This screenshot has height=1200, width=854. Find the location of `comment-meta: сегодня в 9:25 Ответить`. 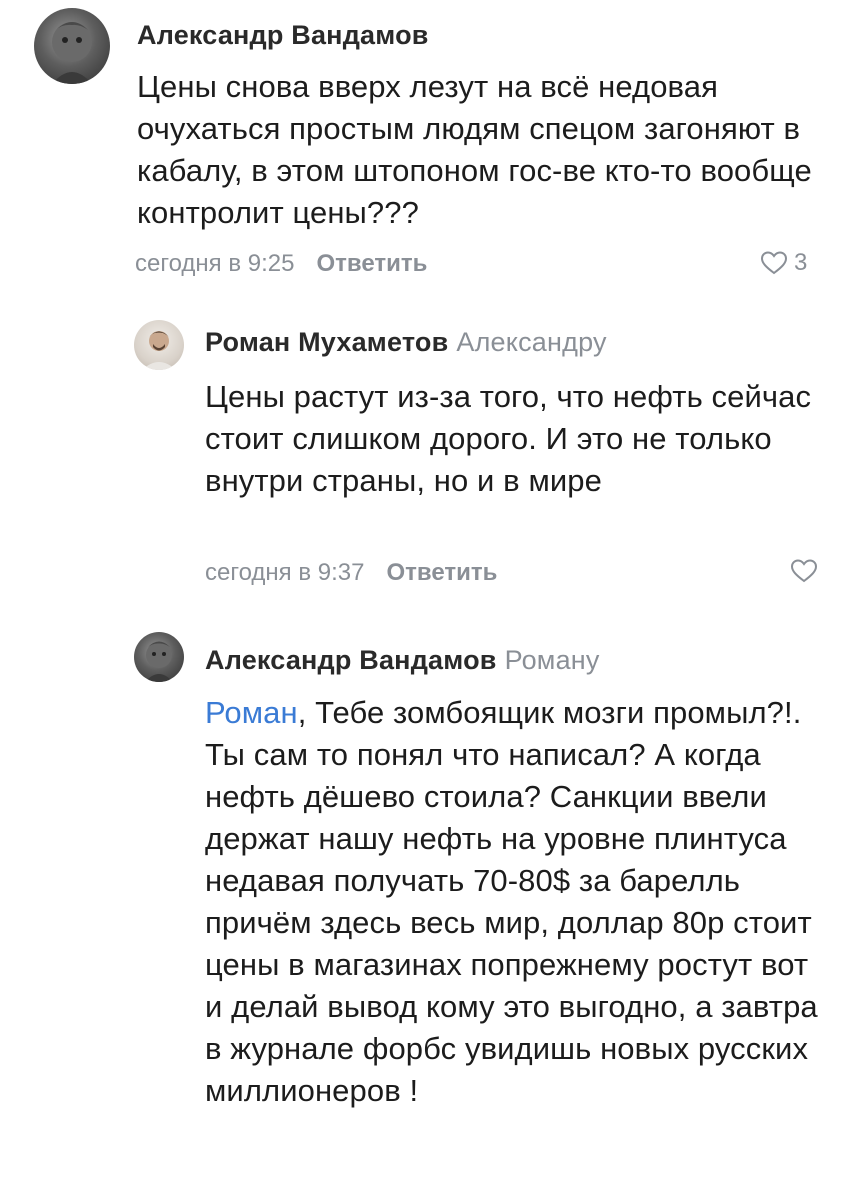

comment-meta: сегодня в 9:25 Ответить is located at coordinates (281, 264).